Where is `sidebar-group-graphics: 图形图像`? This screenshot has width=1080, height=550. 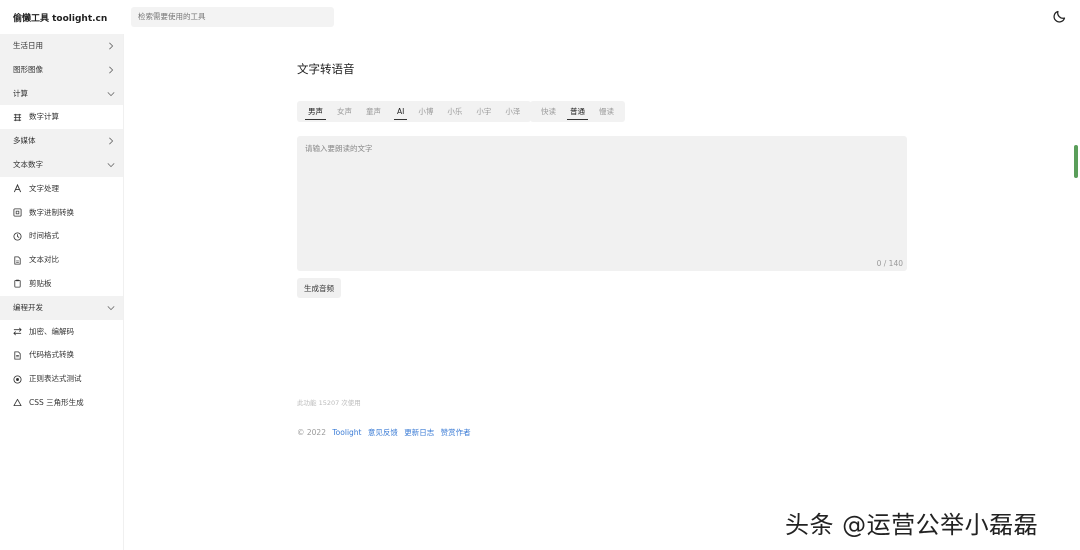
sidebar-group-graphics: 图形图像 is located at coordinates (61, 69).